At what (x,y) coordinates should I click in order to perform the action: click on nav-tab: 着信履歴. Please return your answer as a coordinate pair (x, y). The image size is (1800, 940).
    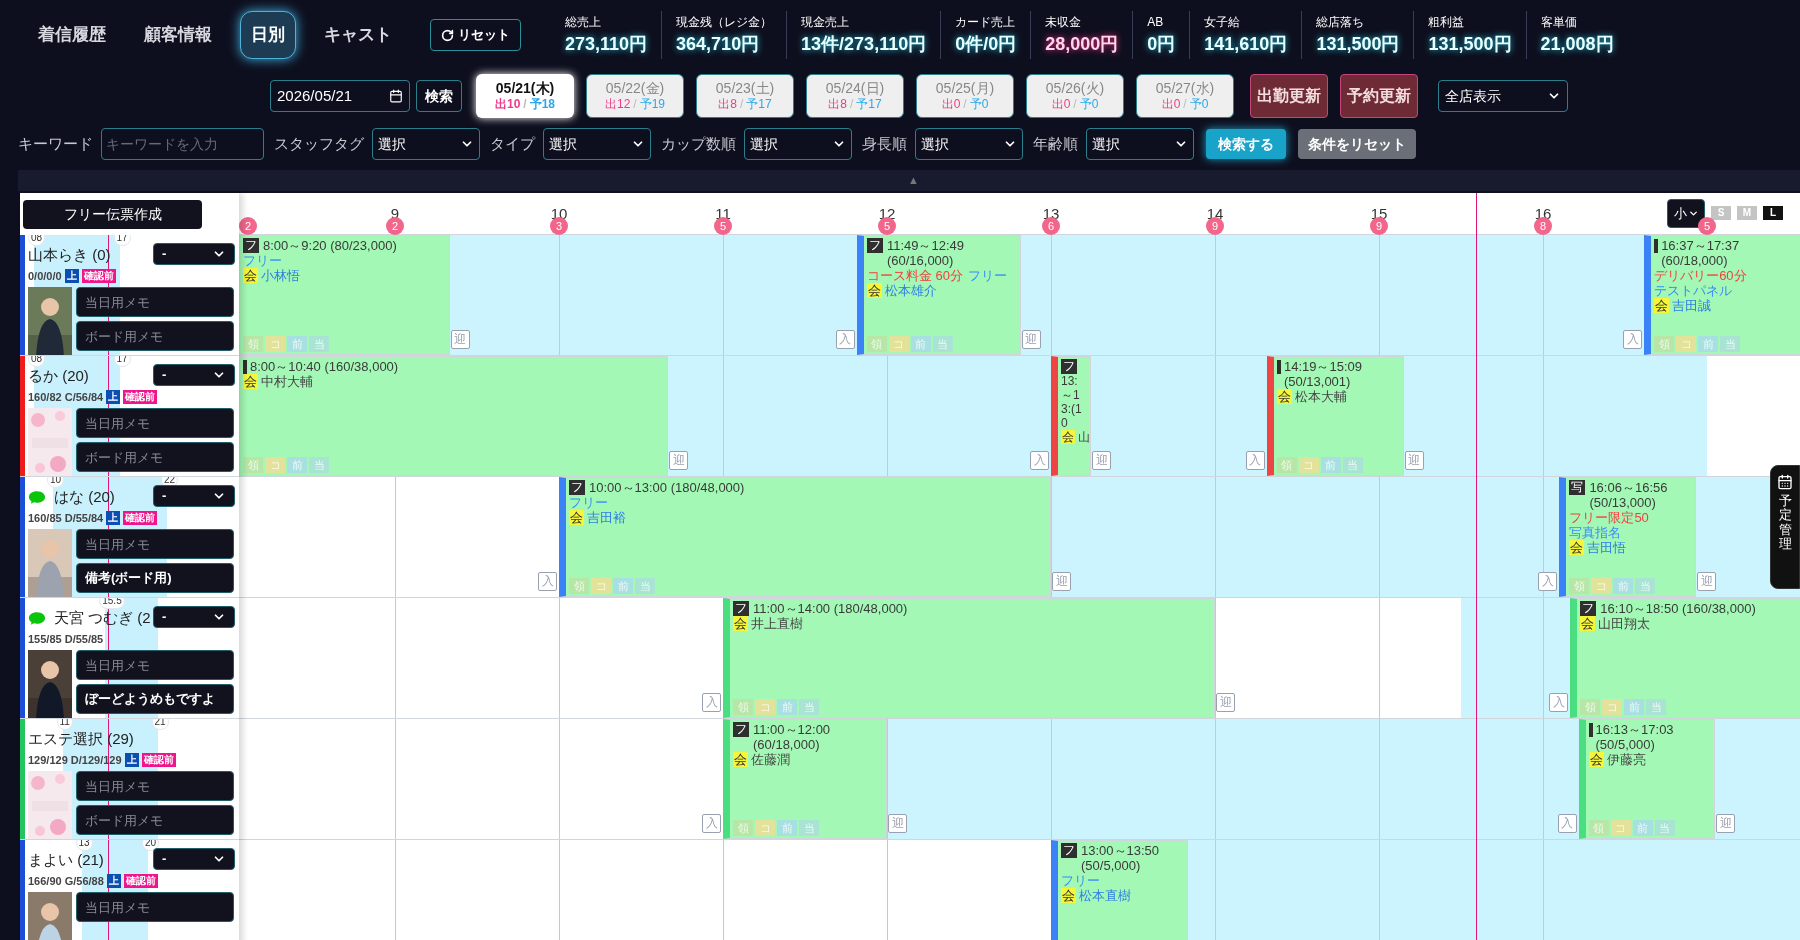
    Looking at the image, I should click on (72, 35).